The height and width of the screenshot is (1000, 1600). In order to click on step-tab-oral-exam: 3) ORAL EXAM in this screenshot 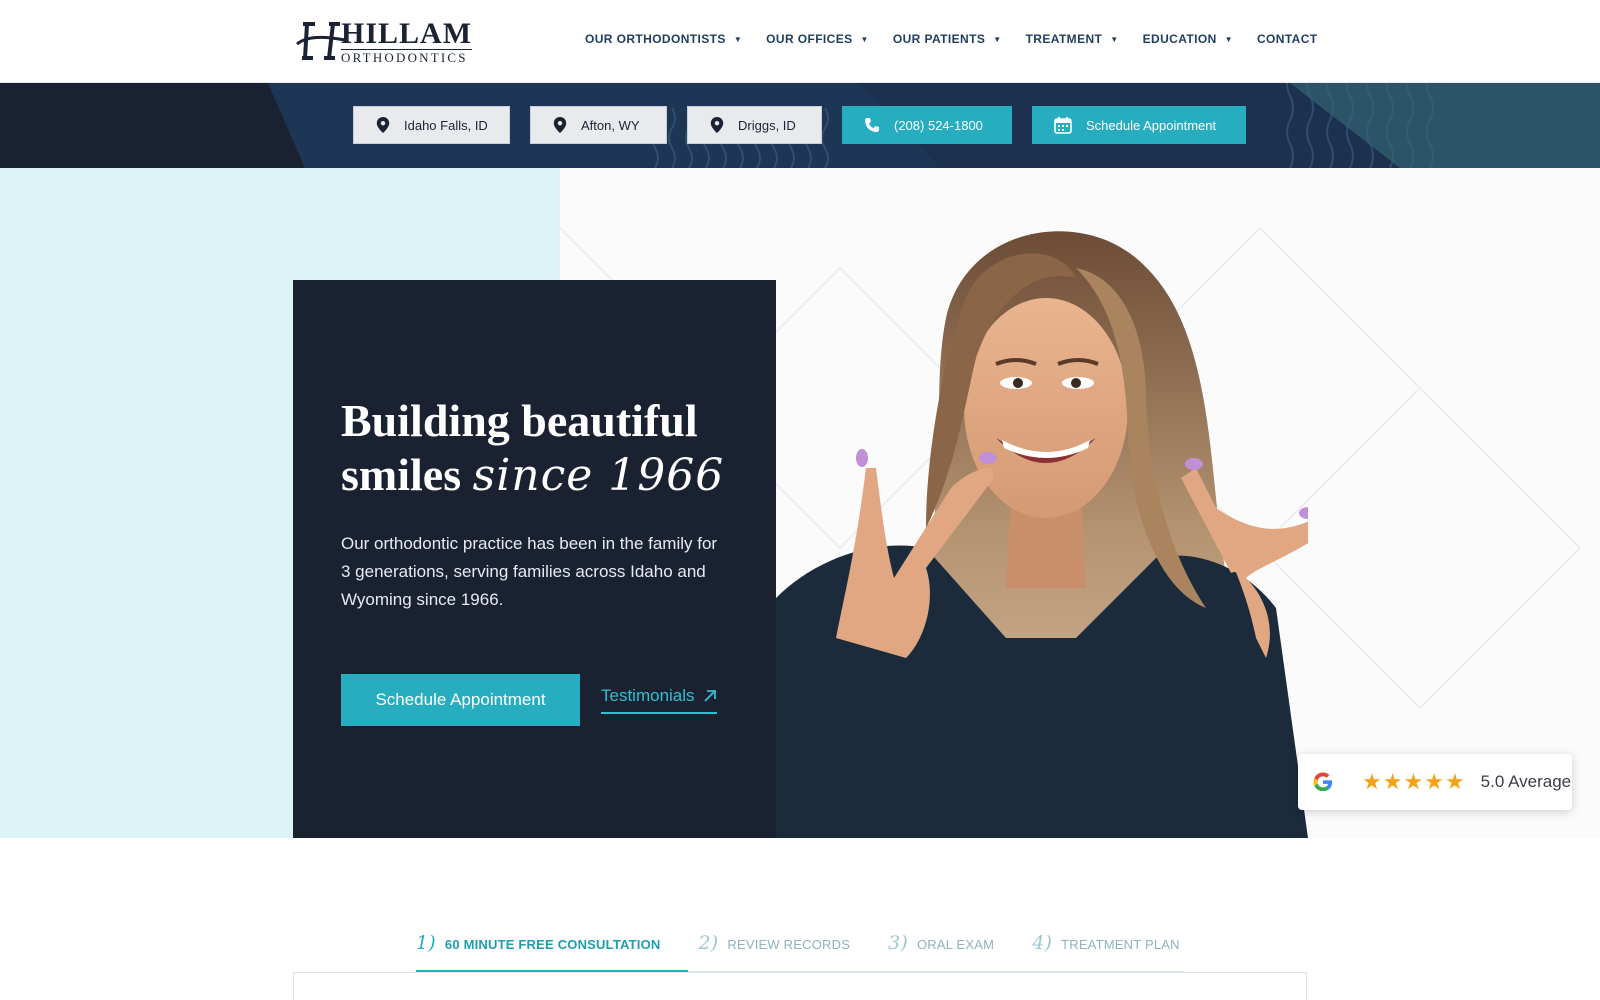, I will do `click(941, 943)`.